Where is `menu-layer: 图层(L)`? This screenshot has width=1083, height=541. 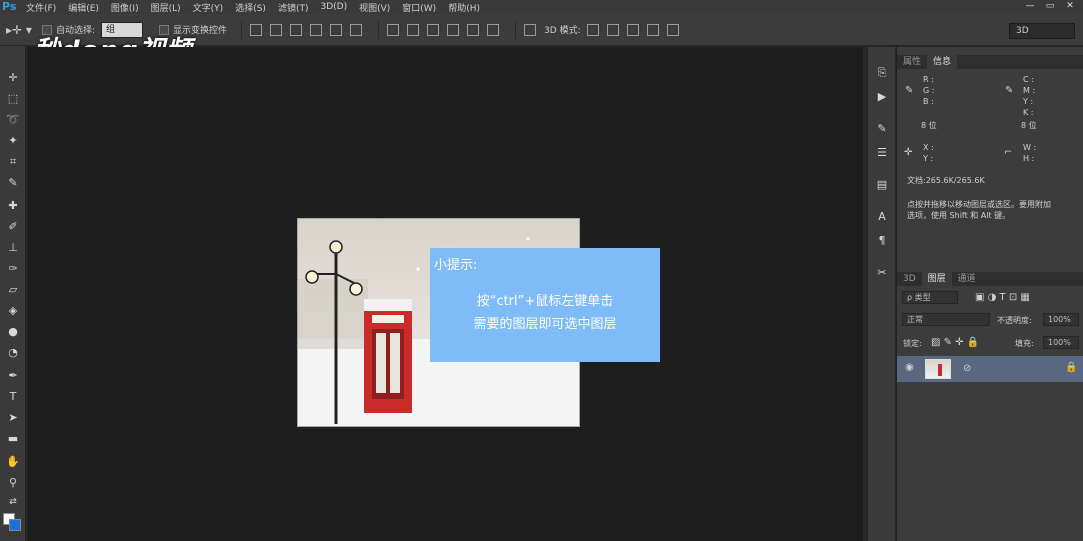
menu-layer: 图层(L) is located at coordinates (166, 7).